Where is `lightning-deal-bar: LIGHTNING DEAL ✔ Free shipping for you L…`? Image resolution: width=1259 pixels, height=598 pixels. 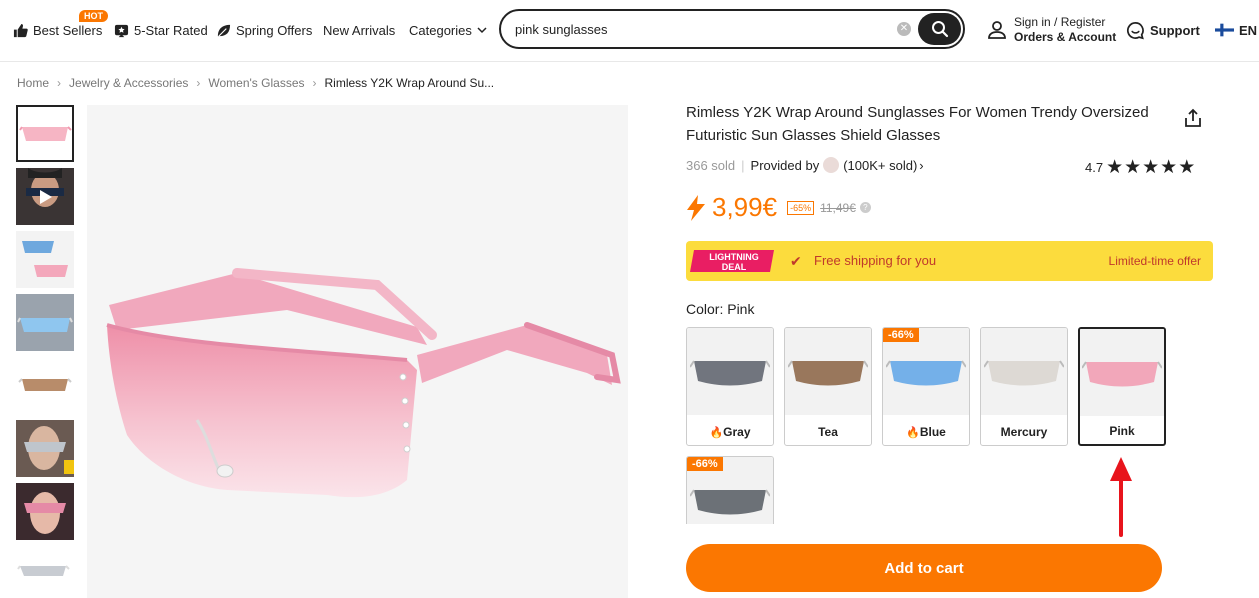 lightning-deal-bar: LIGHTNING DEAL ✔ Free shipping for you L… is located at coordinates (949, 261).